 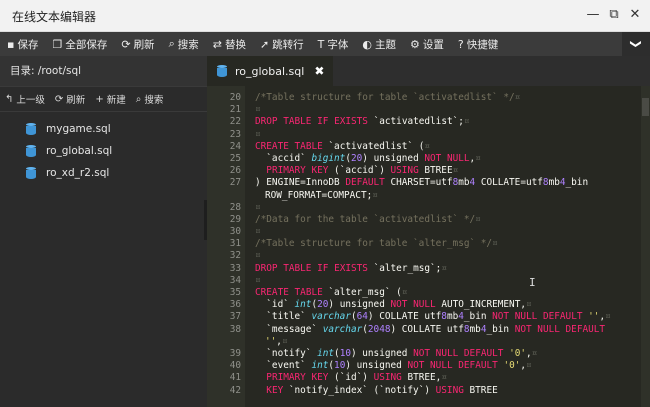 I want to click on line-number: 24, so click(x=235, y=146).